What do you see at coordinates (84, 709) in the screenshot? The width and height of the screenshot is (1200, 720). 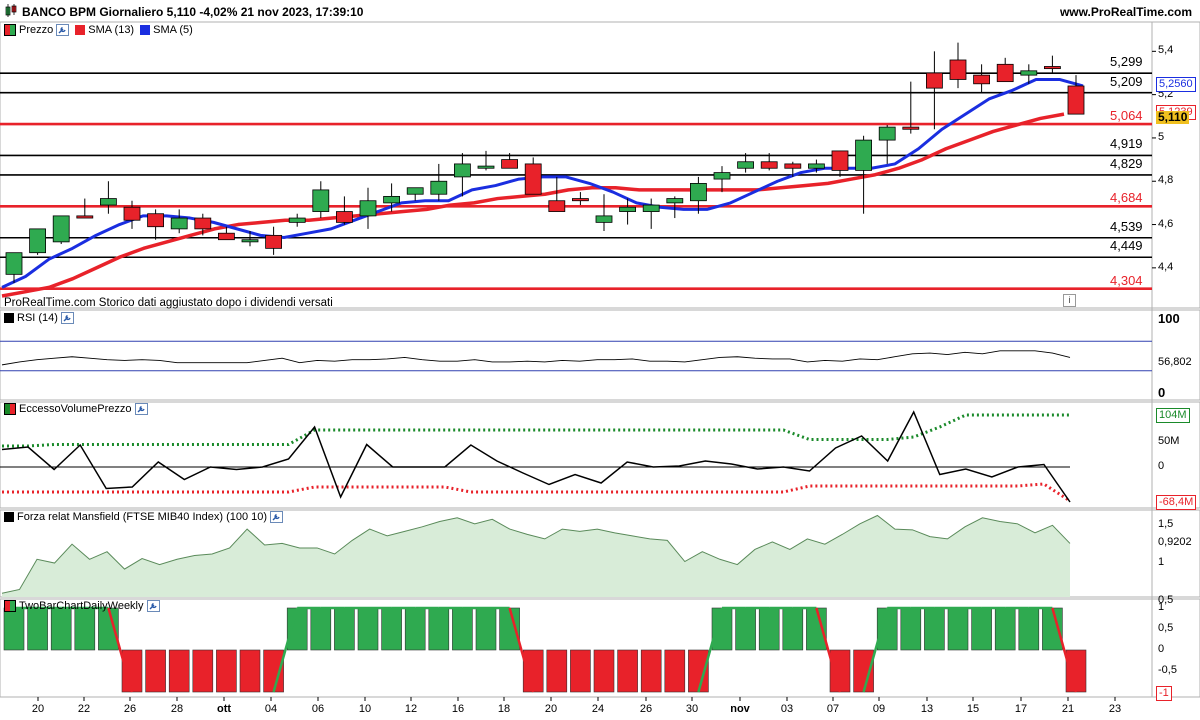 I see `x-tick-label: 22` at bounding box center [84, 709].